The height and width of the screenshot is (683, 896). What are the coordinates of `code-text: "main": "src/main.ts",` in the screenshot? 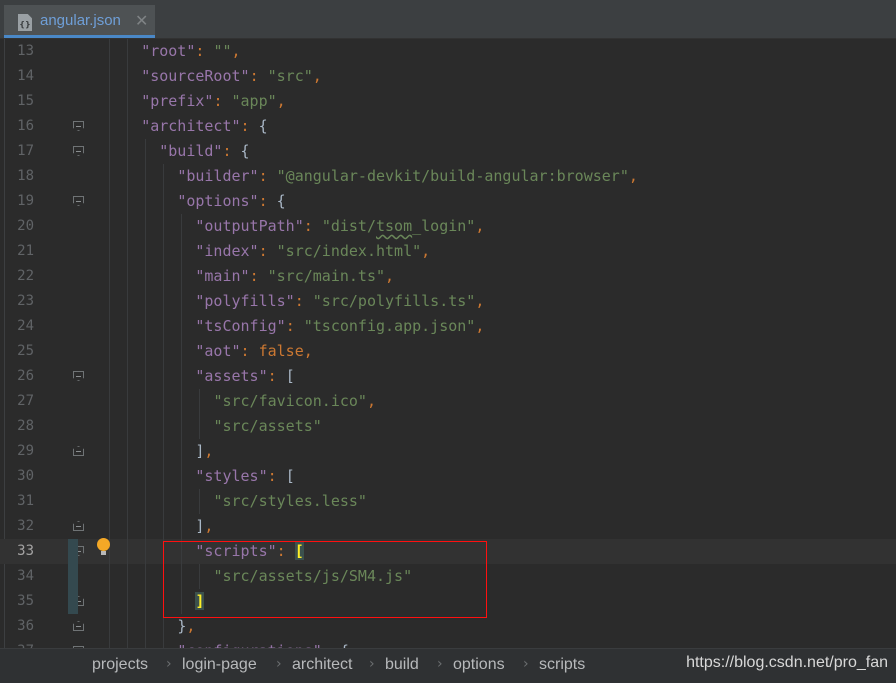 It's located at (240, 276).